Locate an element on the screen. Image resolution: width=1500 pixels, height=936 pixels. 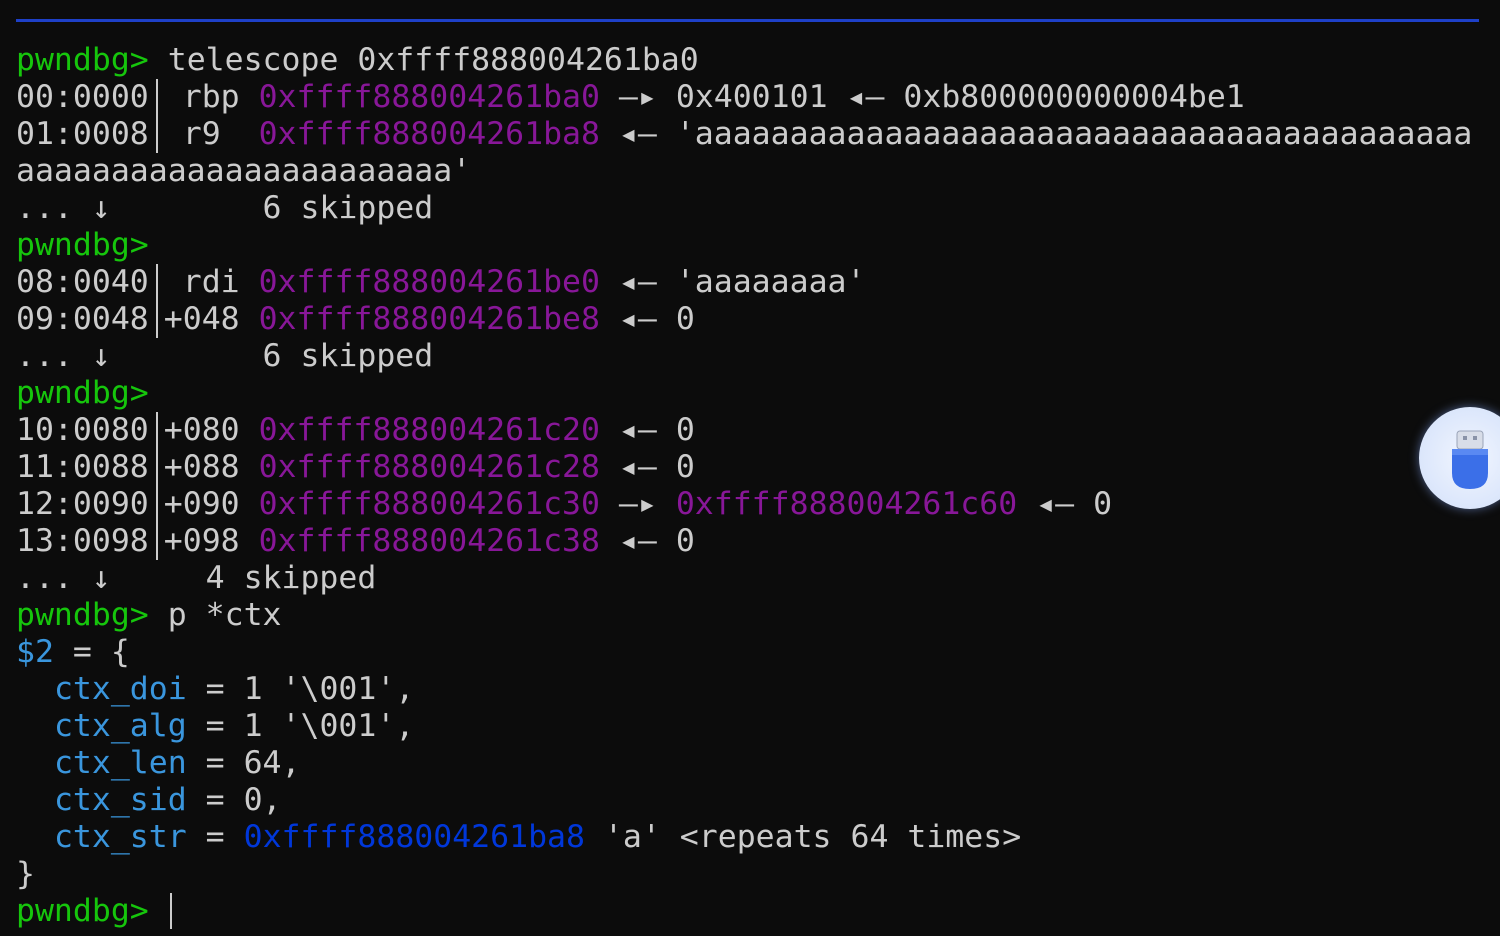
skipped-text: ... ↓ 4 skipped is located at coordinates (196, 578).